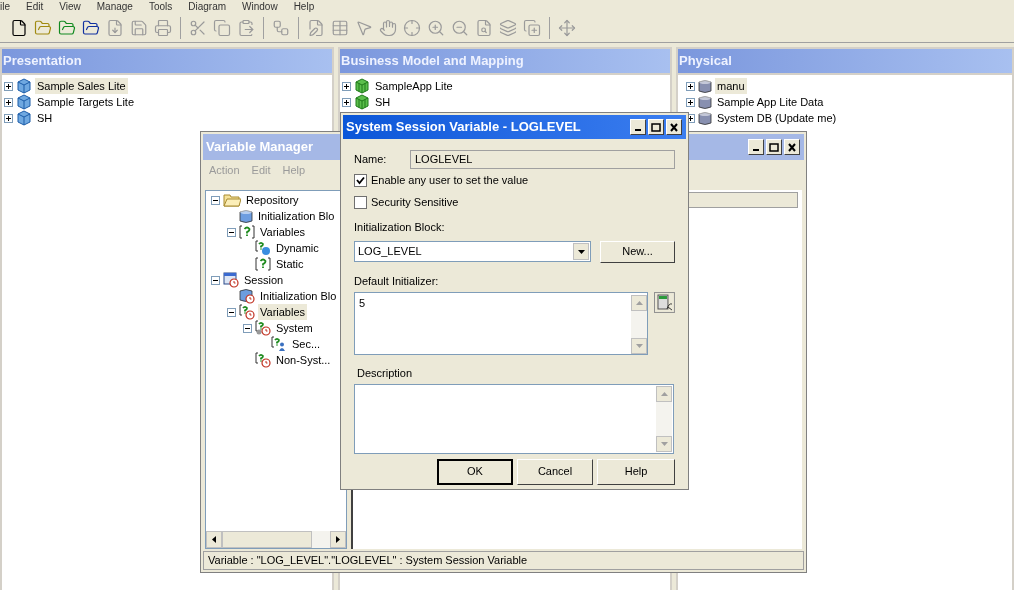 The height and width of the screenshot is (590, 1014). Describe the element at coordinates (414, 86) in the screenshot. I see `tree-item: SampleApp Lite` at that location.